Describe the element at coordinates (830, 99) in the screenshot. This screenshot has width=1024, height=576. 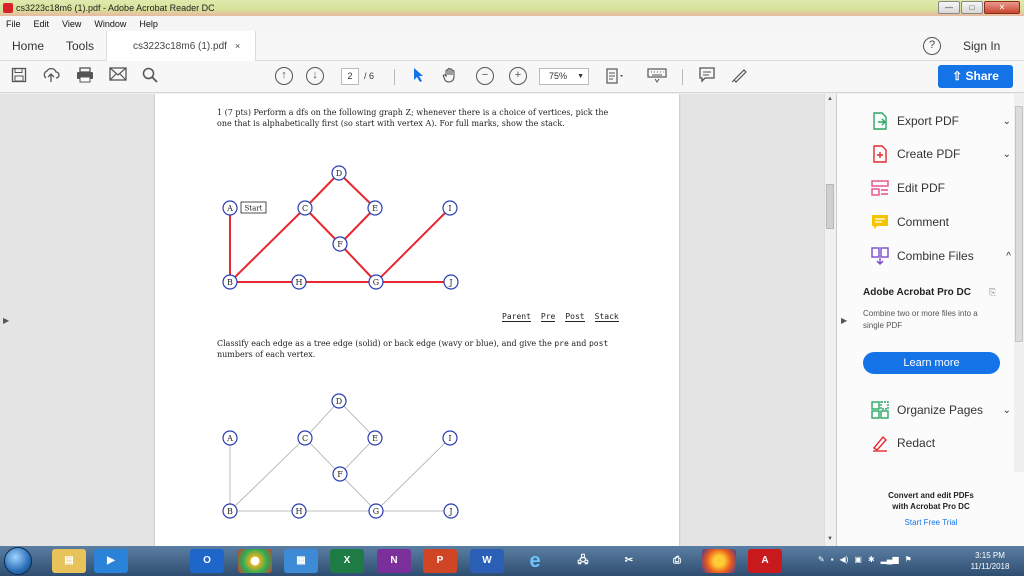
I see `scroll-up-icon: ▲` at that location.